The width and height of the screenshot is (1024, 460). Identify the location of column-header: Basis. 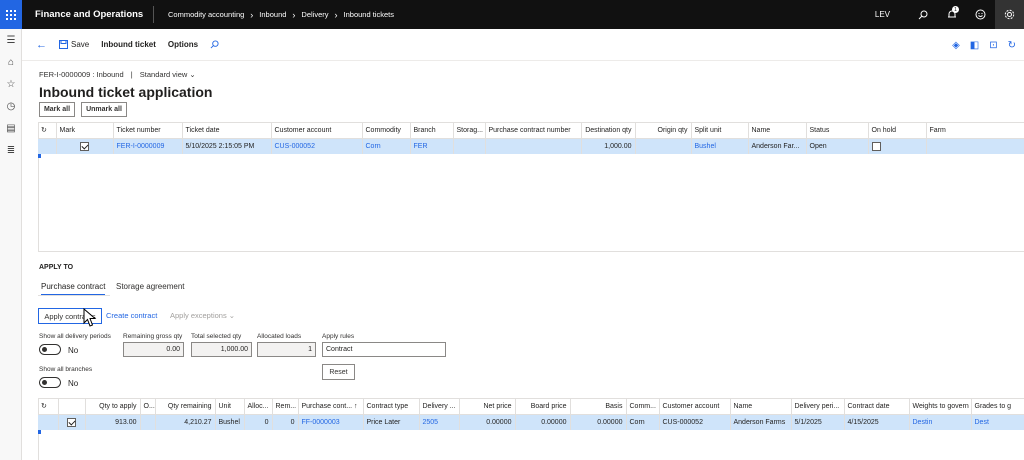
(597, 407).